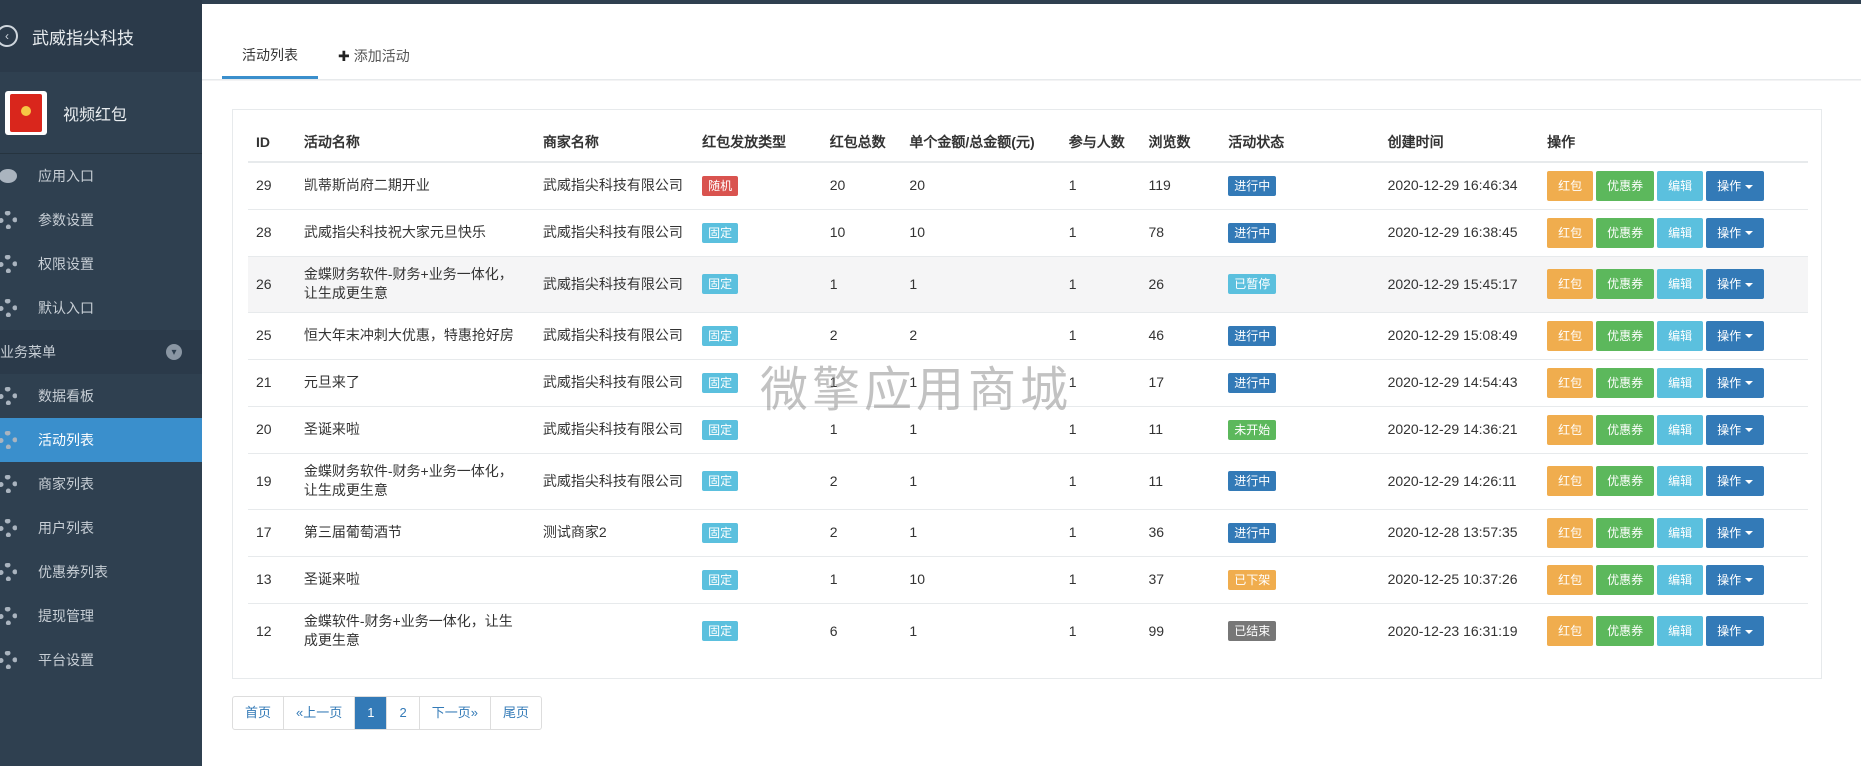 This screenshot has width=1861, height=766. What do you see at coordinates (371, 713) in the screenshot?
I see `page-1: 1` at bounding box center [371, 713].